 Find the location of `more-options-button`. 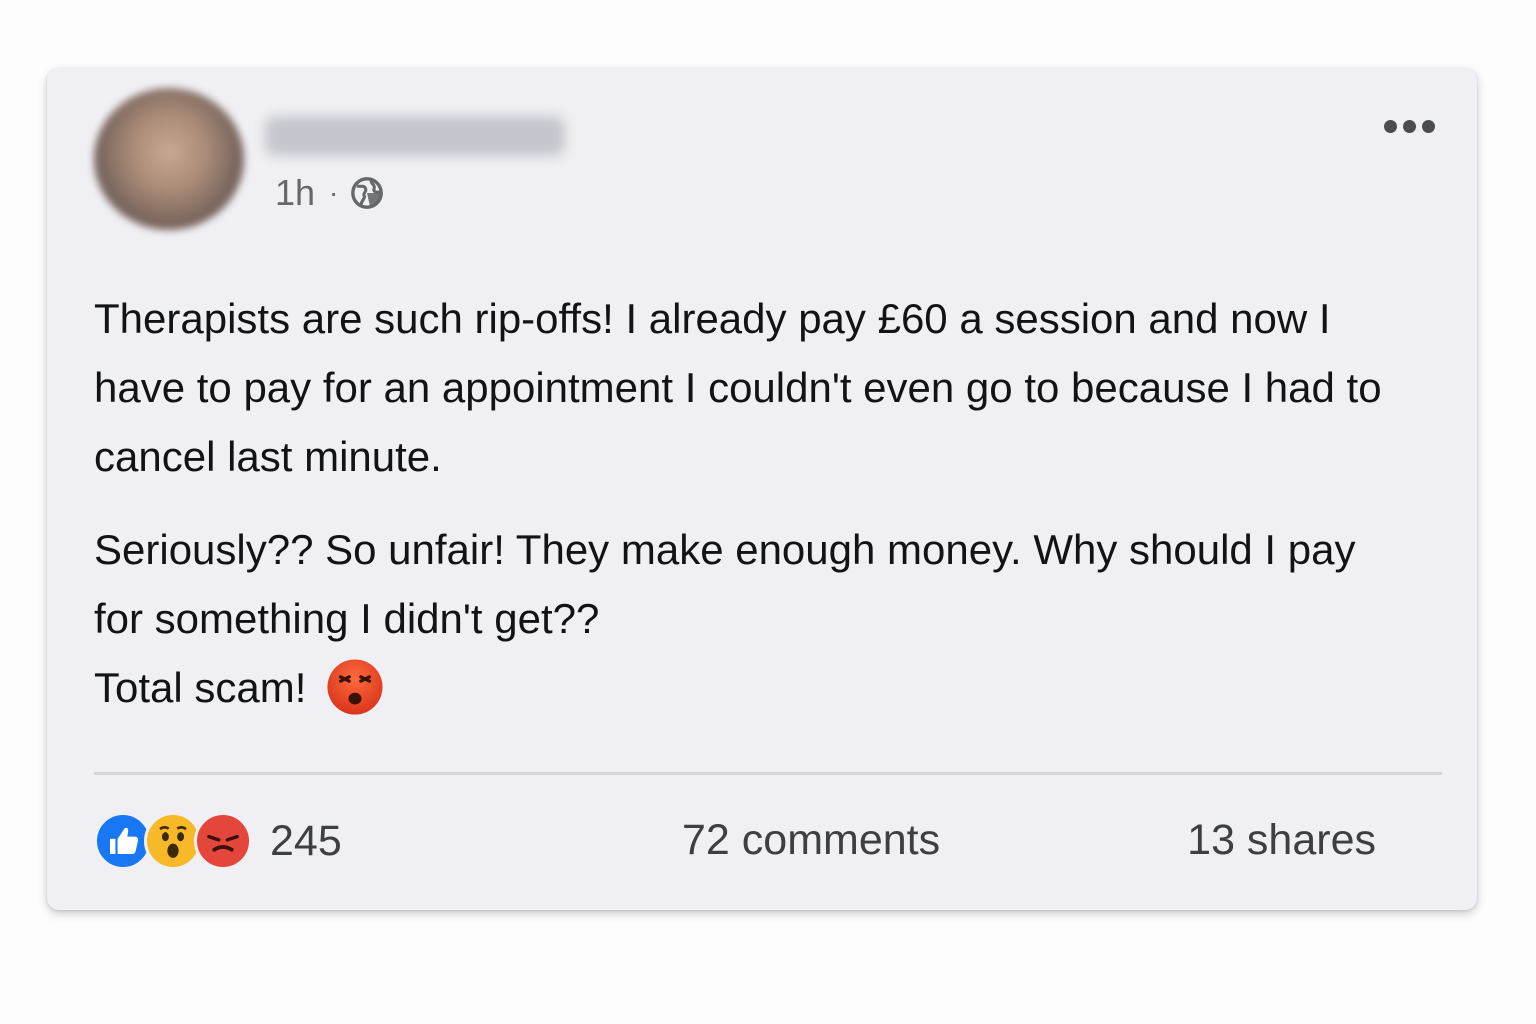

more-options-button is located at coordinates (1409, 126).